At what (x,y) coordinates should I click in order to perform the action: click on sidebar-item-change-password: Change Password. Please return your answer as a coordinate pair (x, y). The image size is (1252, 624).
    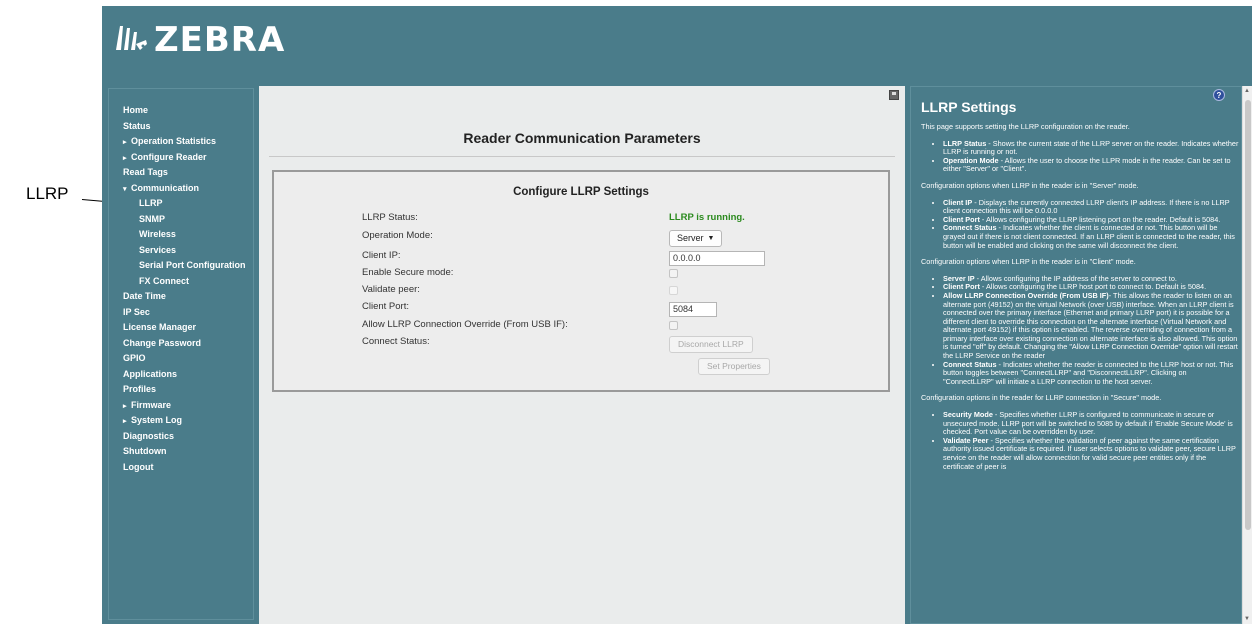
    Looking at the image, I should click on (181, 344).